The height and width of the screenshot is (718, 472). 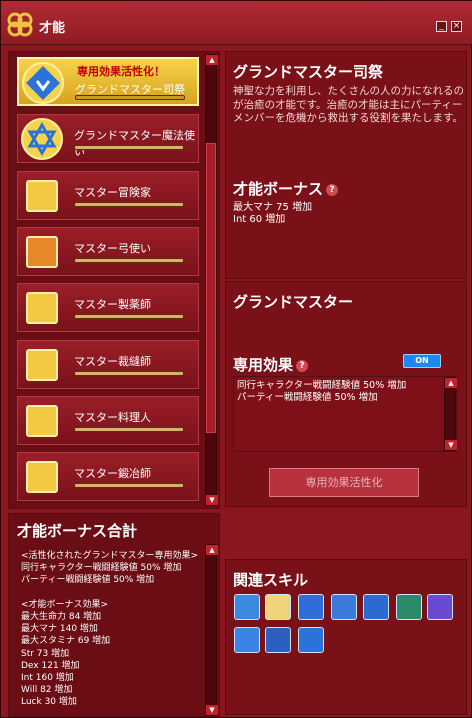 I want to click on talent-item-grandmaster-priest: 専用効果活性化！ グランドマスター司祭, so click(x=108, y=81).